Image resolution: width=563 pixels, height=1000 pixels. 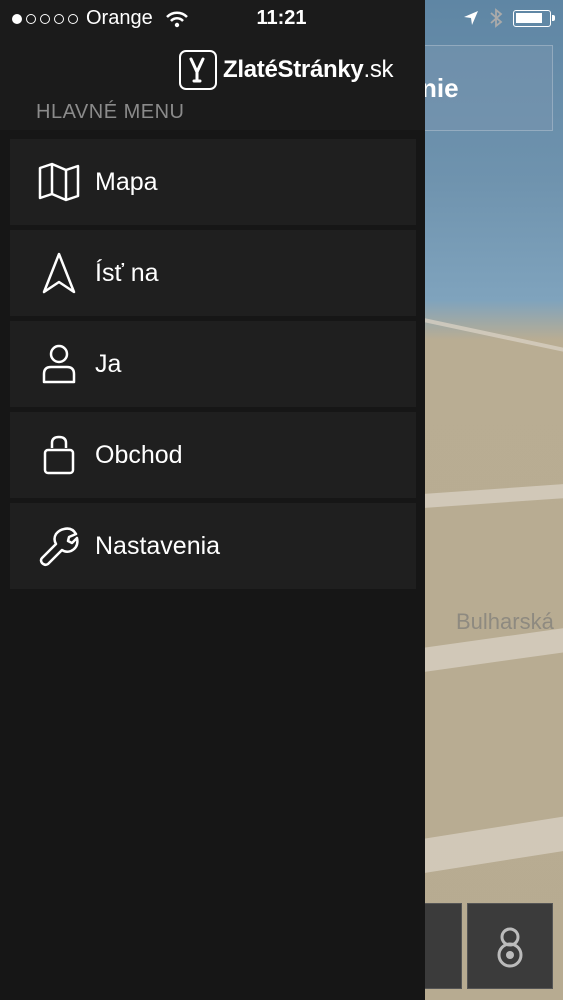 What do you see at coordinates (213, 182) in the screenshot?
I see `menu-item-map: Mapa` at bounding box center [213, 182].